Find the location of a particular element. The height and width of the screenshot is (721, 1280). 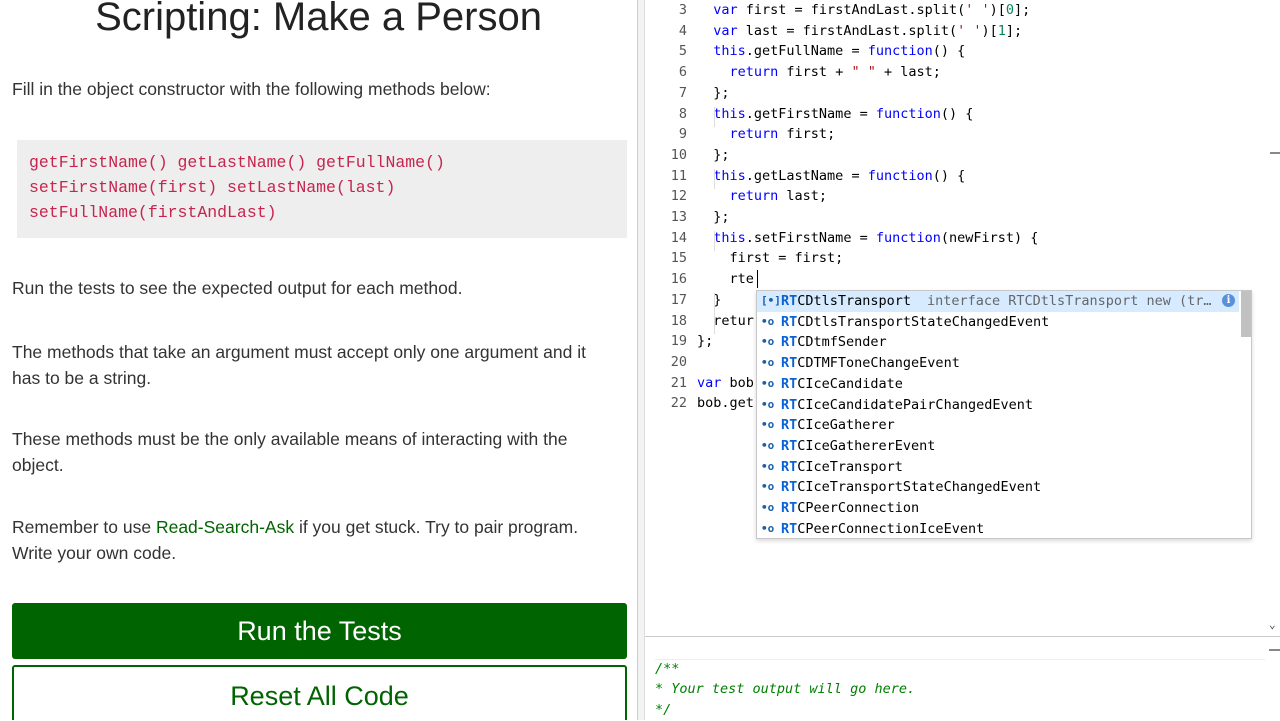

autocomplete-item-label: RTCIceCandidatePairChangedEvent is located at coordinates (907, 404).